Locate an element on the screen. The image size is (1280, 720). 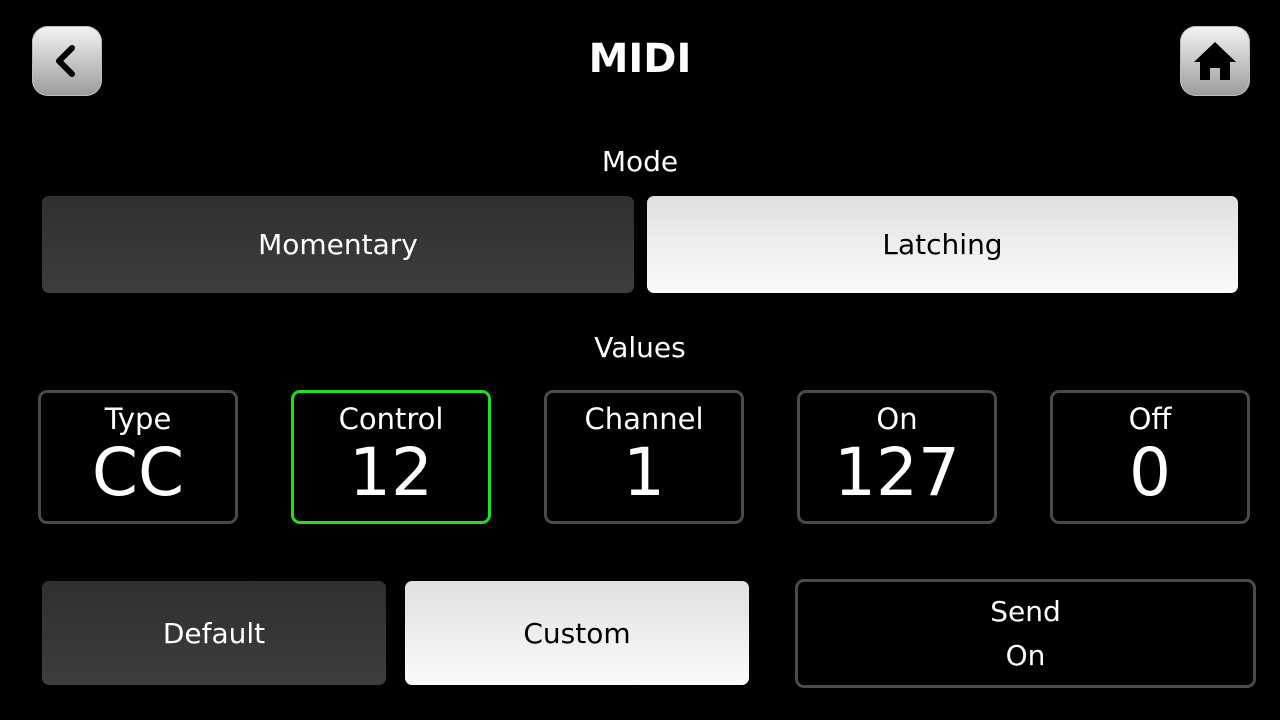
mode-label: Mode is located at coordinates (640, 161).